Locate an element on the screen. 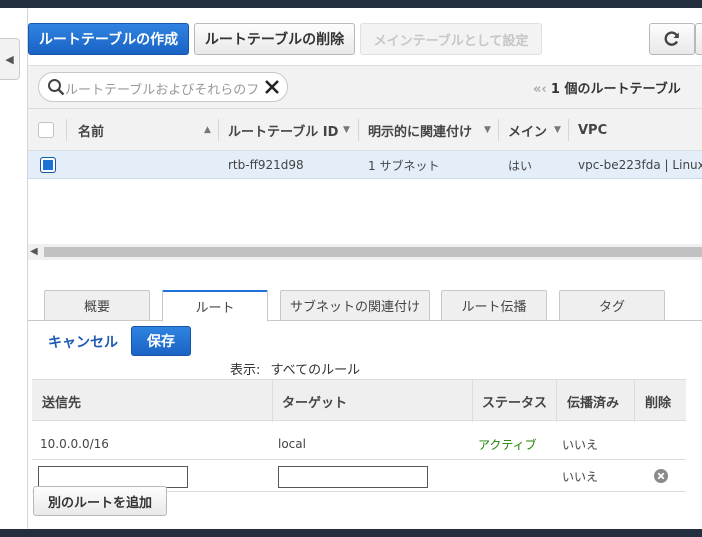  header-destination: 送信先 is located at coordinates (62, 403).